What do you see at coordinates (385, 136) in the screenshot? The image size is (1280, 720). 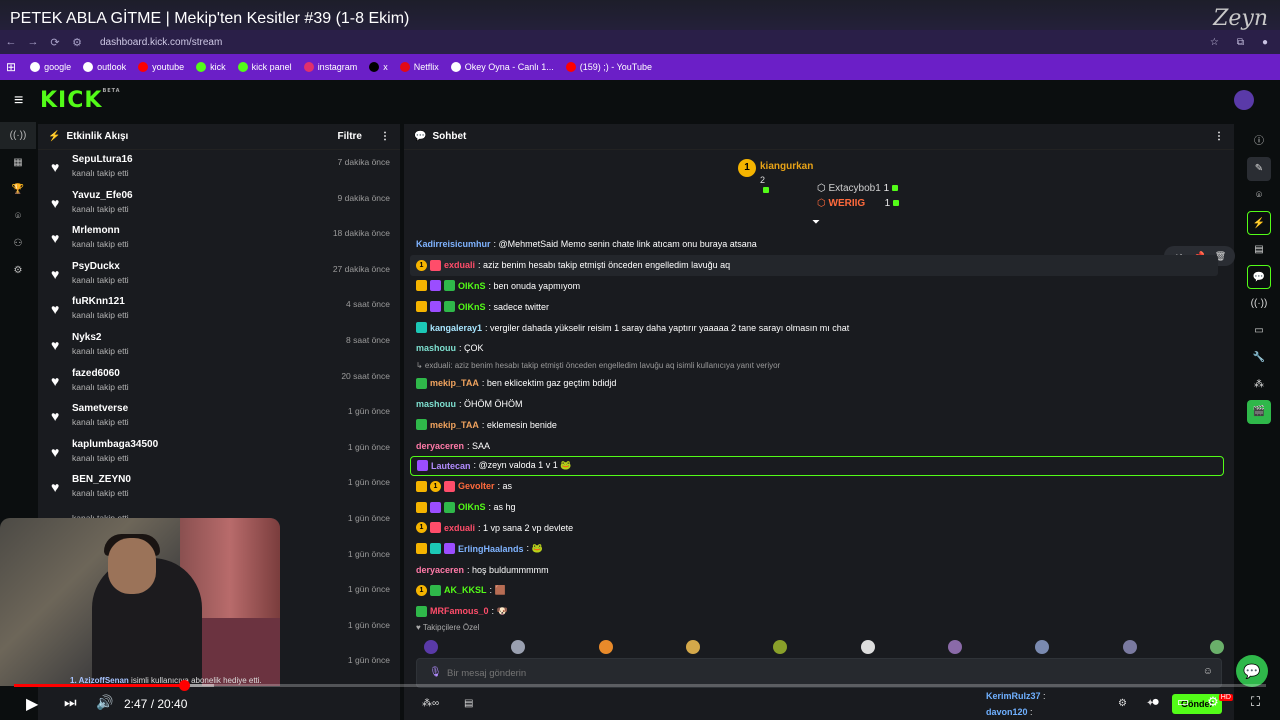 I see `more-options-icon: ⋮` at bounding box center [385, 136].